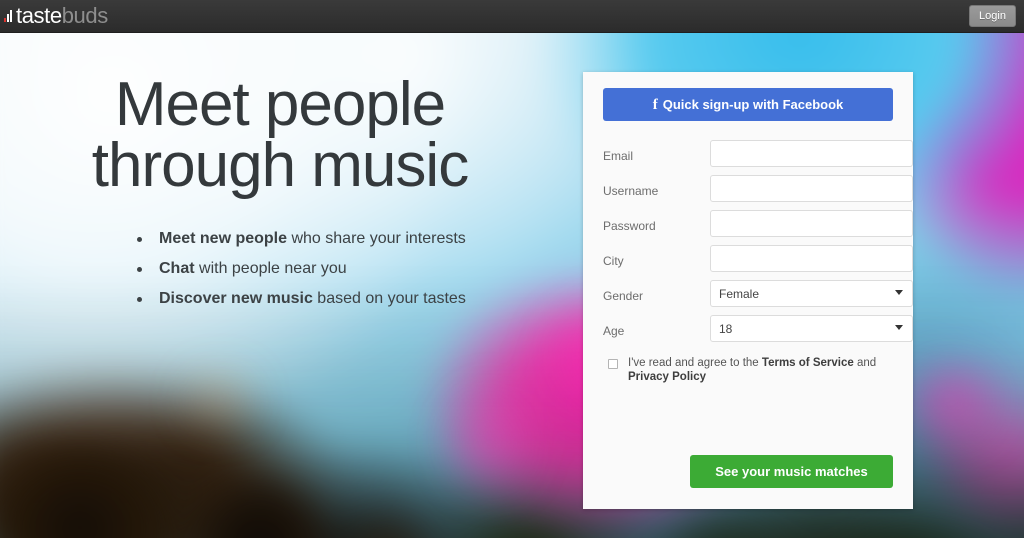  I want to click on age-selected-value: 18, so click(726, 329).